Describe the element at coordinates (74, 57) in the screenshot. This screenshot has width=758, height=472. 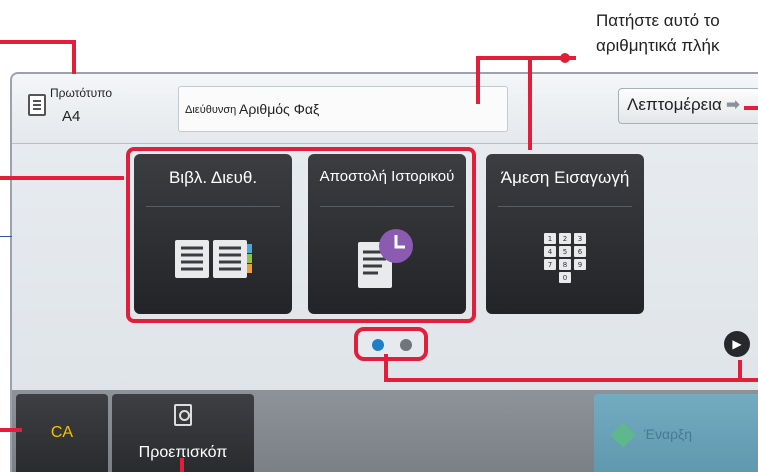
I see `callout-line-original-vert` at that location.